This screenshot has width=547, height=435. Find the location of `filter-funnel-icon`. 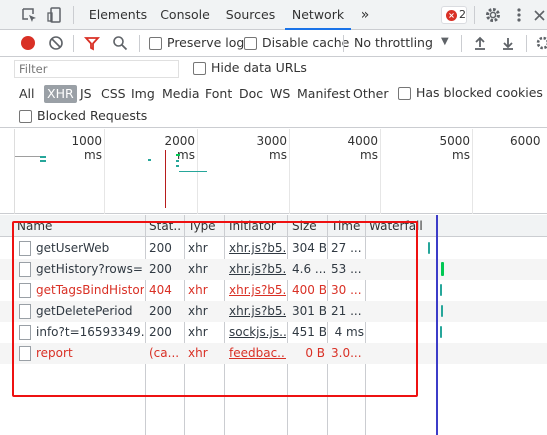

filter-funnel-icon is located at coordinates (92, 44).